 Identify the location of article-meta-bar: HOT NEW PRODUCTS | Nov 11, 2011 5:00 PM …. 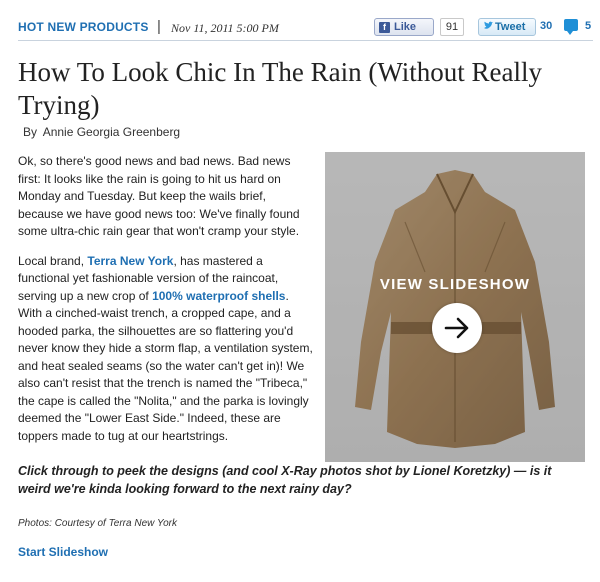
(305, 29).